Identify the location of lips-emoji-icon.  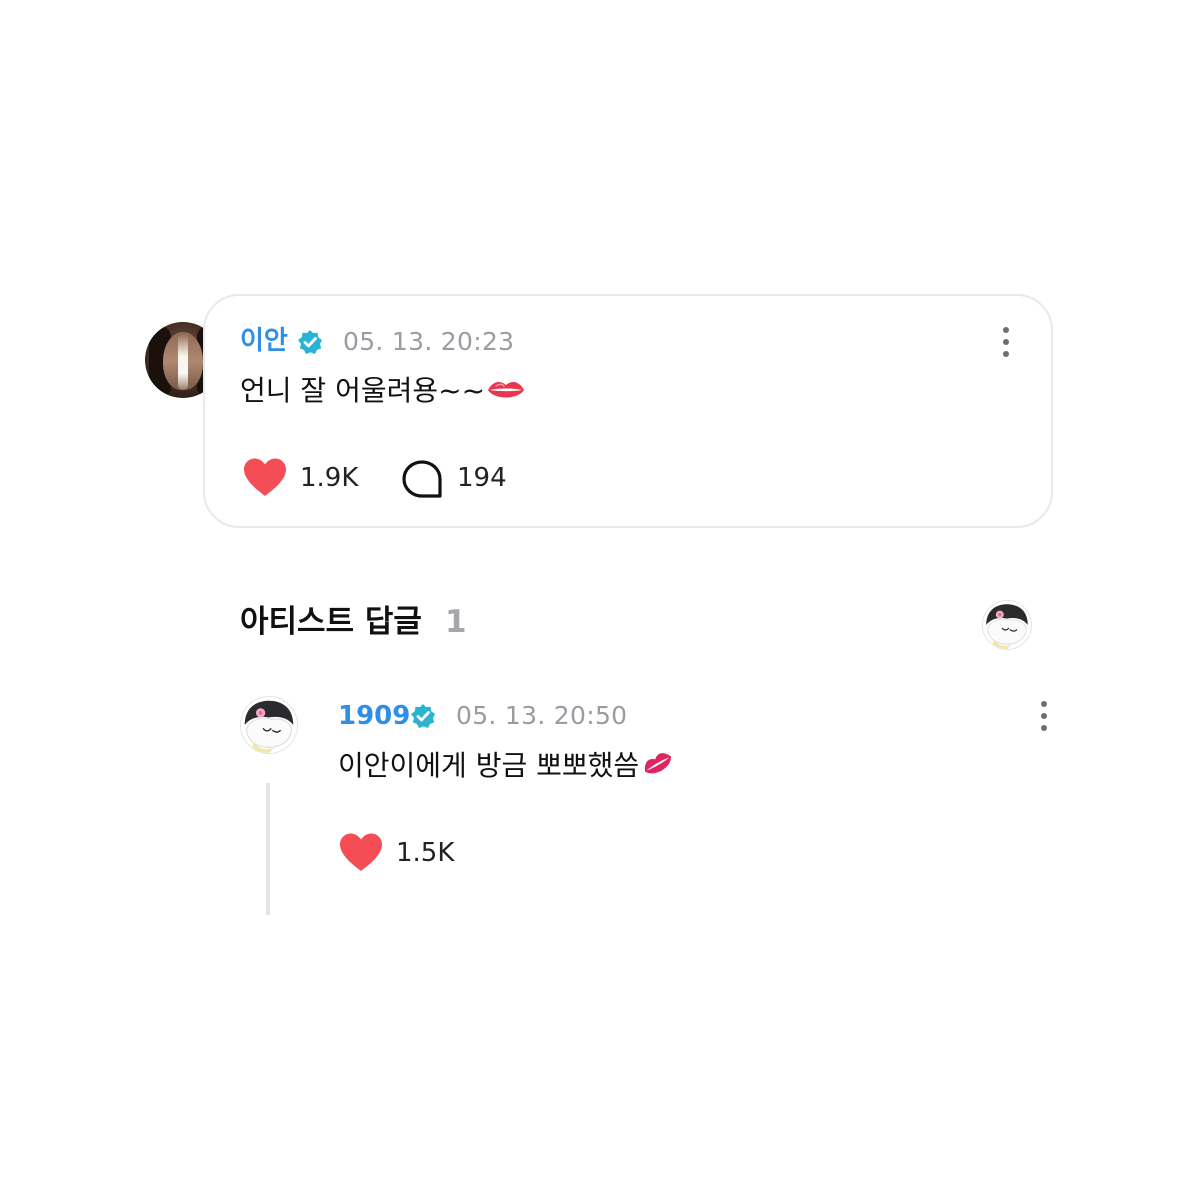
(506, 390).